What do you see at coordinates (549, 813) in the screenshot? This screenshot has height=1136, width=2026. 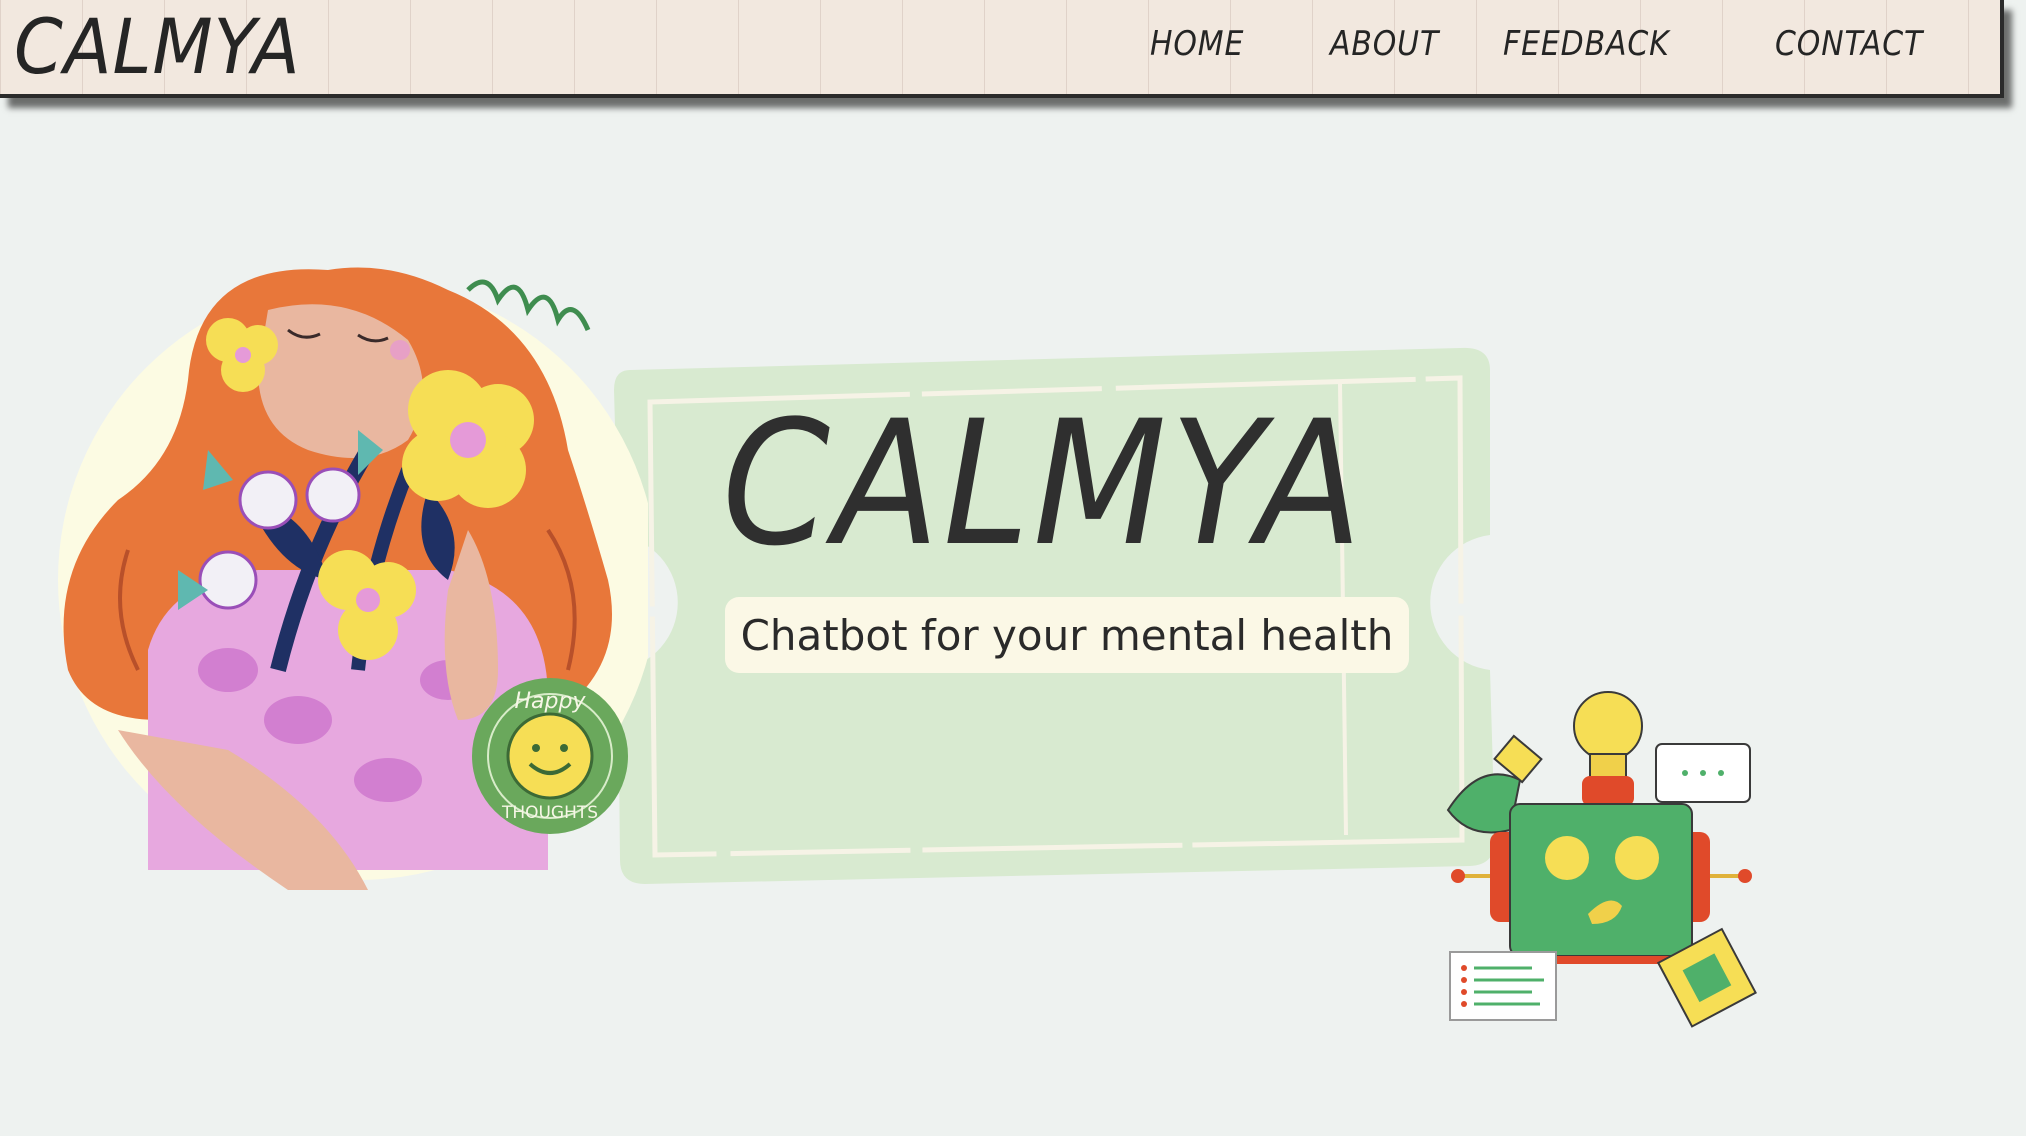 I see `badge-bottom-text: THOUGHTS` at bounding box center [549, 813].